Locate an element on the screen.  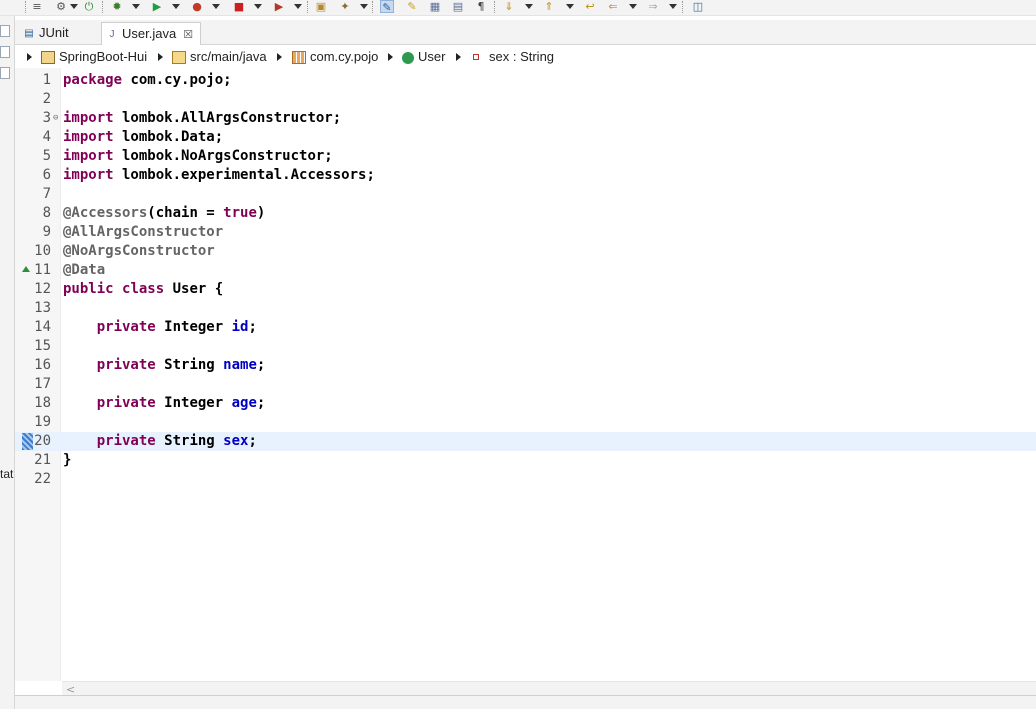
external-tools-icon: ▶ is located at coordinates (279, 6).